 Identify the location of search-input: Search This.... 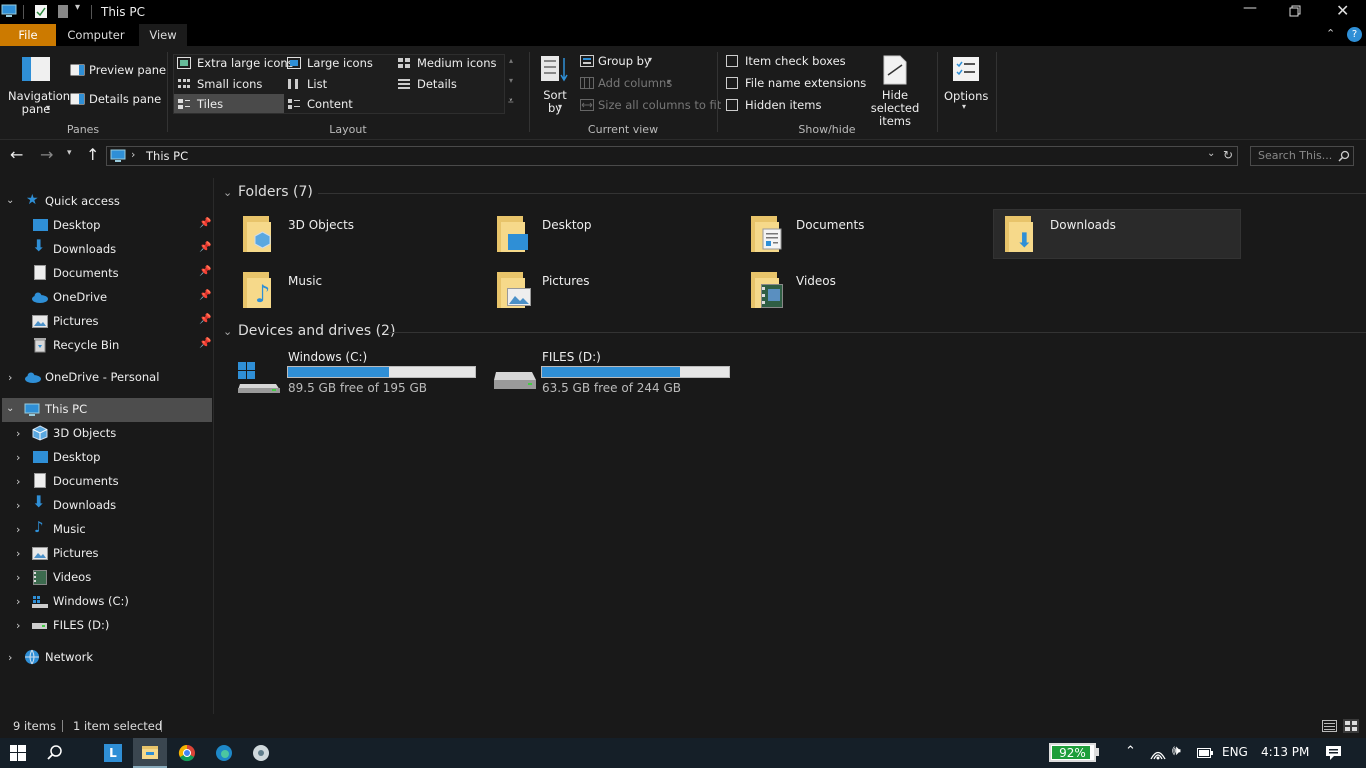
(1295, 155).